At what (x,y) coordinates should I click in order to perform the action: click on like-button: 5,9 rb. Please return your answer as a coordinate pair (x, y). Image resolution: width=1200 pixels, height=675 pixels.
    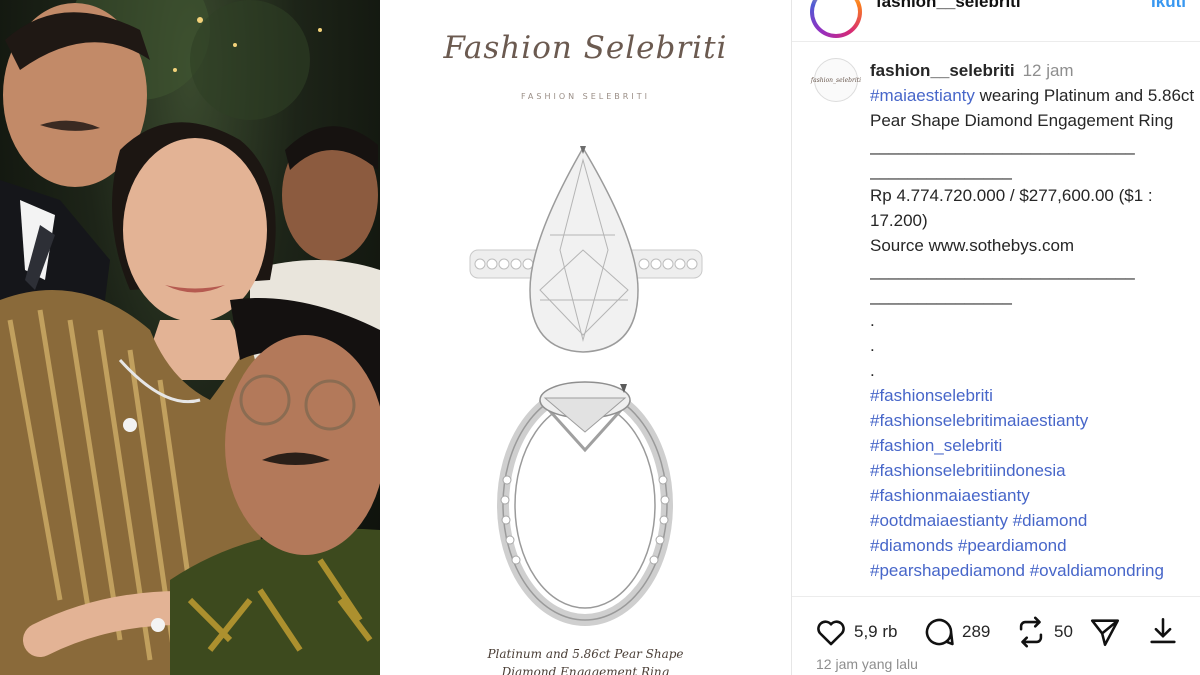
    Looking at the image, I should click on (855, 632).